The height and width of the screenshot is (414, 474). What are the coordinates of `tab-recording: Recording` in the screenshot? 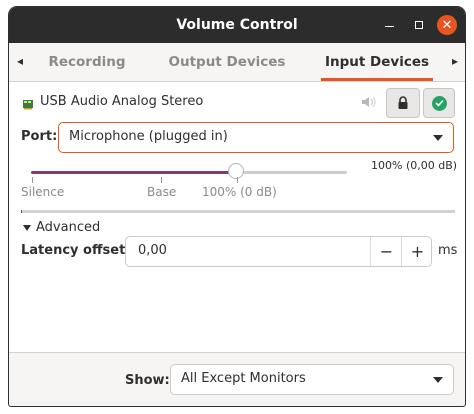 It's located at (87, 62).